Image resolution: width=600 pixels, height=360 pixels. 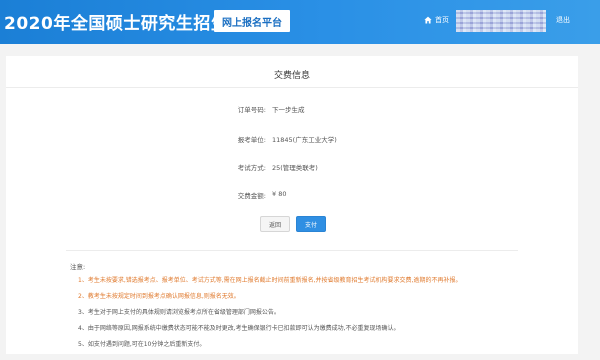 I want to click on fee-amount-value: ¥ 80, so click(x=279, y=194).